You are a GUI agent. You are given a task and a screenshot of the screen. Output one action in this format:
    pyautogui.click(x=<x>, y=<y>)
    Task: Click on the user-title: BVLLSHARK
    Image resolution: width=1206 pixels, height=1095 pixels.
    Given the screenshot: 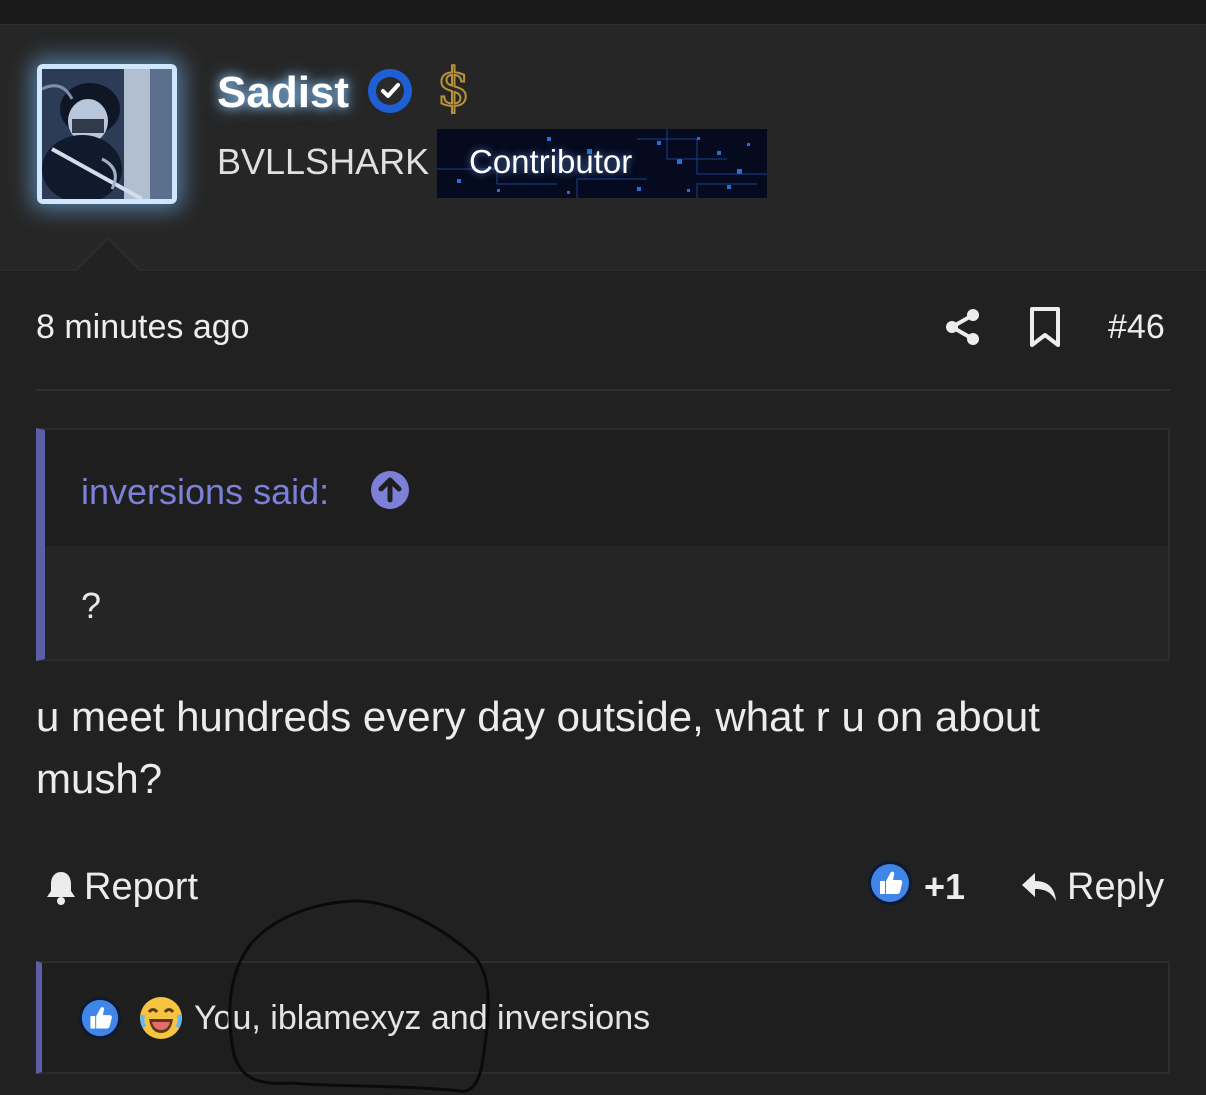 What is the action you would take?
    pyautogui.click(x=323, y=161)
    